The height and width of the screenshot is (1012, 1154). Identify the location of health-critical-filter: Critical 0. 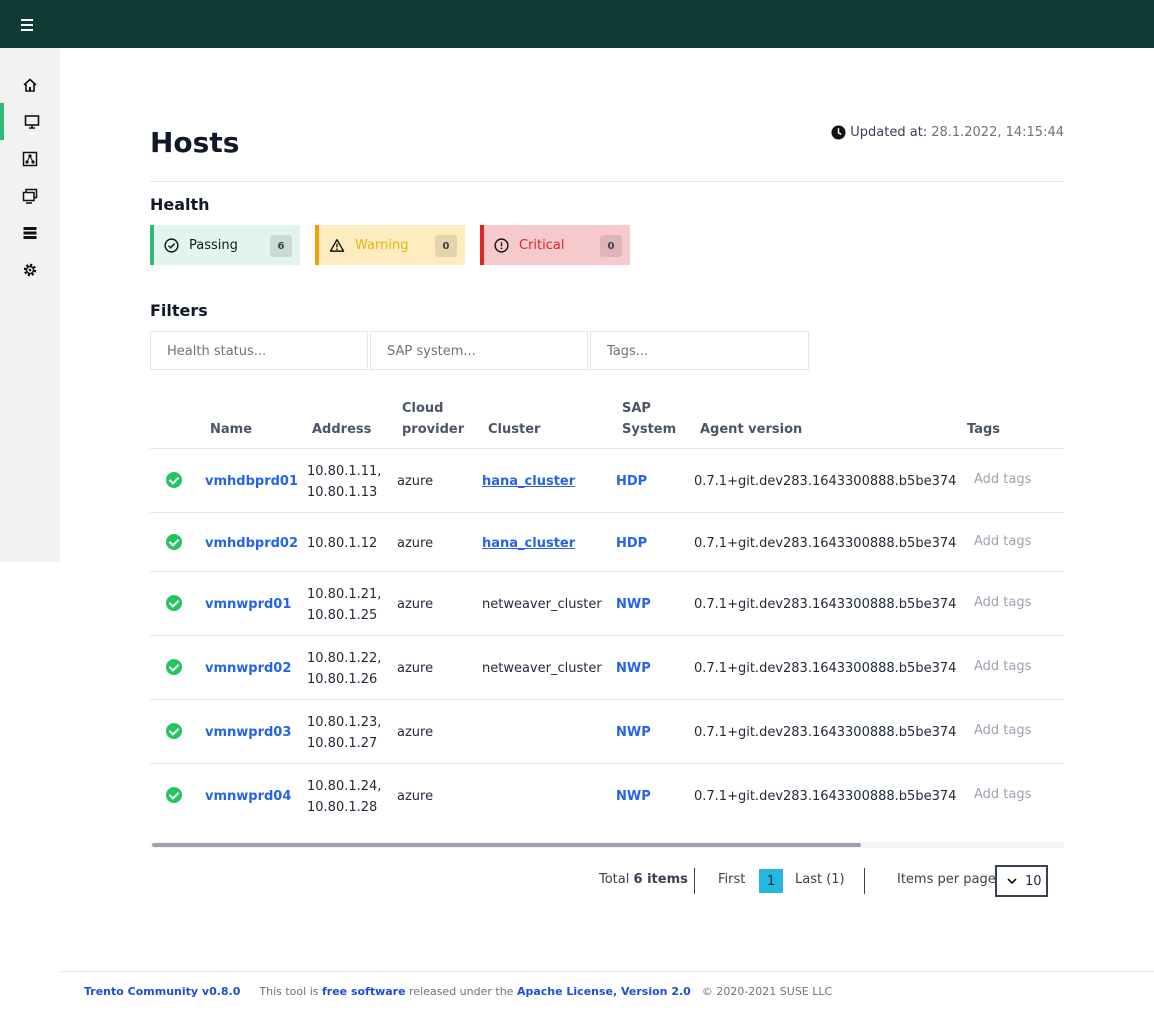
(555, 245).